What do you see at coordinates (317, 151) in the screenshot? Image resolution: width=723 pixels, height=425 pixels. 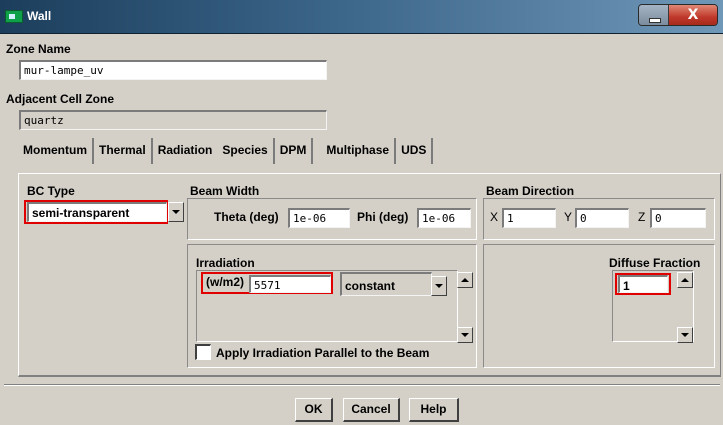 I see `tab-spacer` at bounding box center [317, 151].